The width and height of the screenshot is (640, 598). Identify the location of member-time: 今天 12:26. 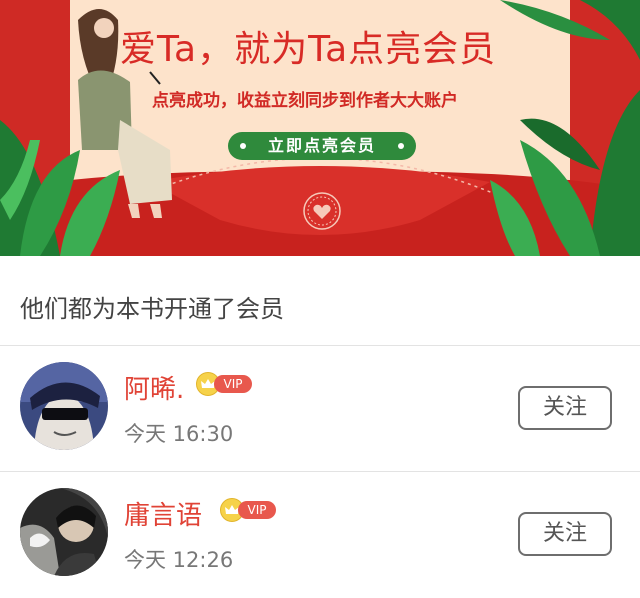
(179, 560).